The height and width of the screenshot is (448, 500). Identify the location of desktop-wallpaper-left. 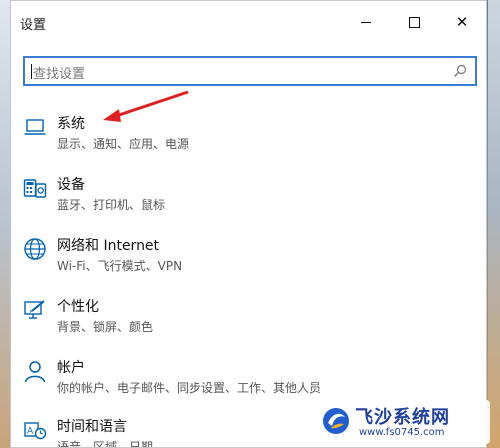
(5, 224).